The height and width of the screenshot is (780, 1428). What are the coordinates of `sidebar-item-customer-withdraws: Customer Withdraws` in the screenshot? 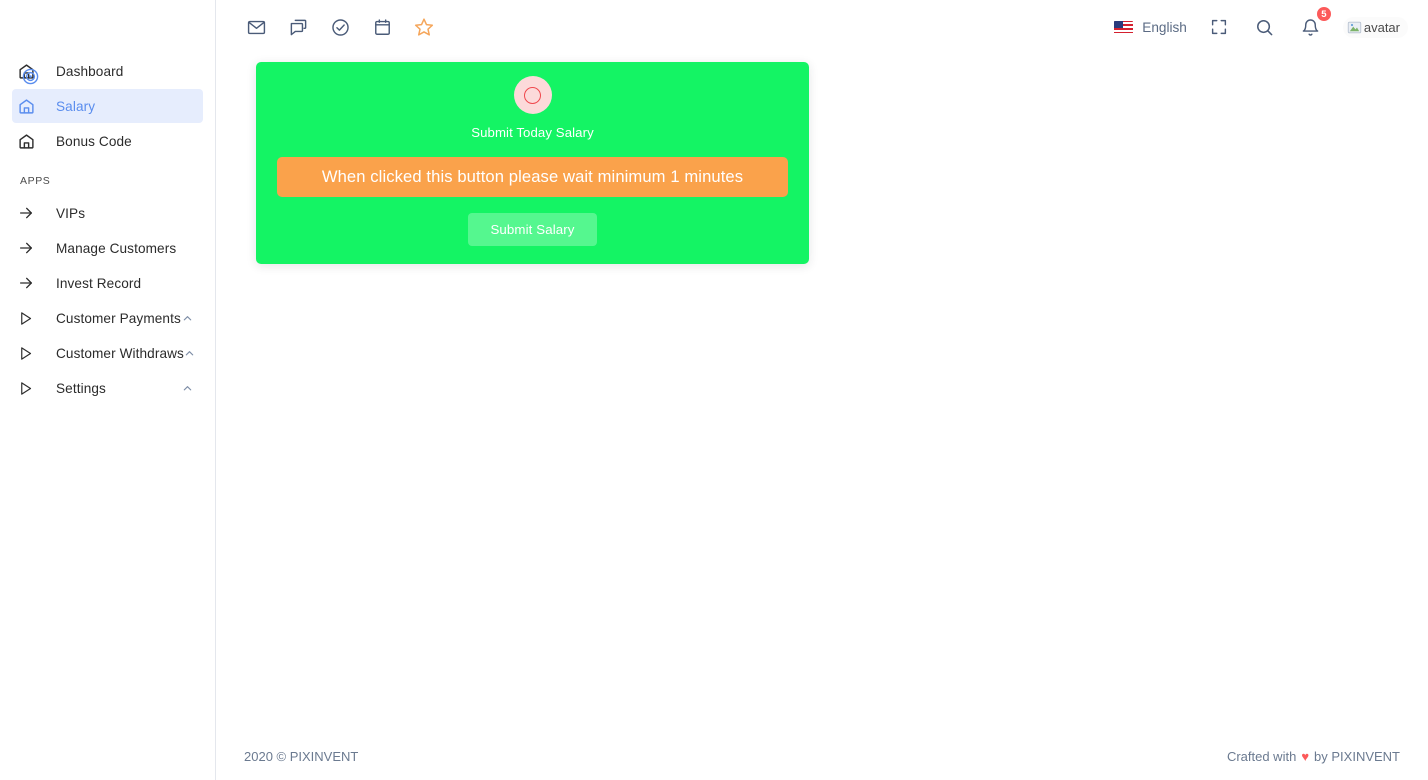 It's located at (107, 353).